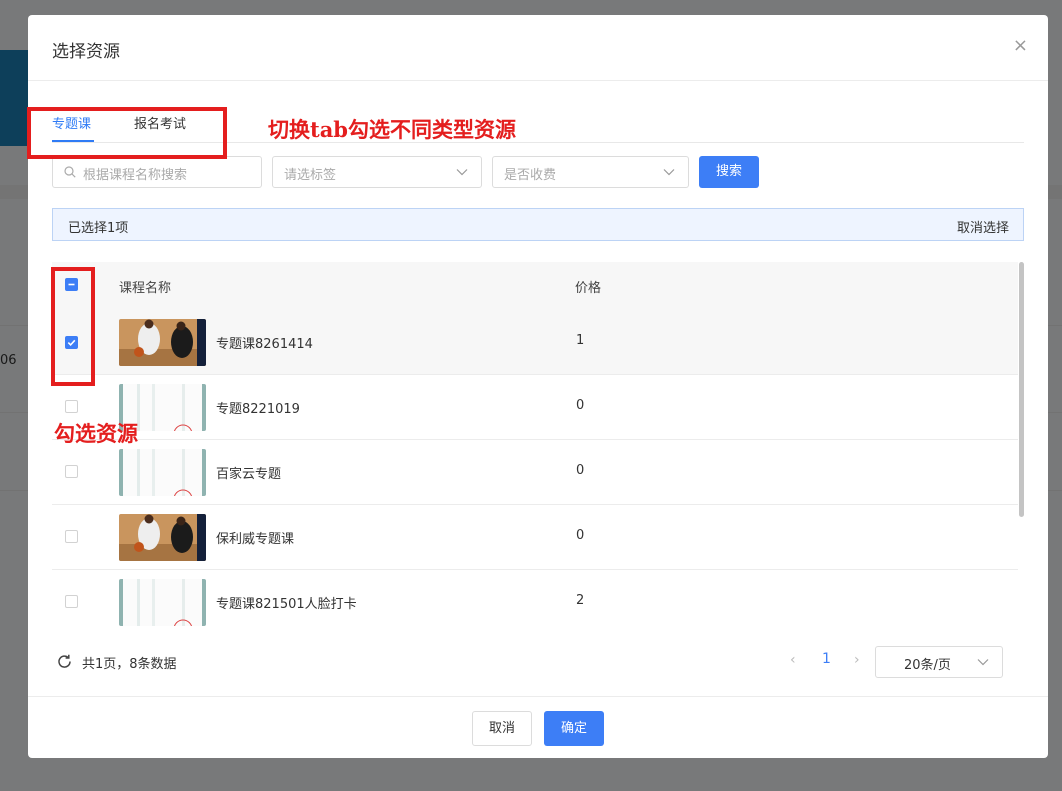 This screenshot has width=1062, height=791. I want to click on tag-select: 请选标签, so click(377, 172).